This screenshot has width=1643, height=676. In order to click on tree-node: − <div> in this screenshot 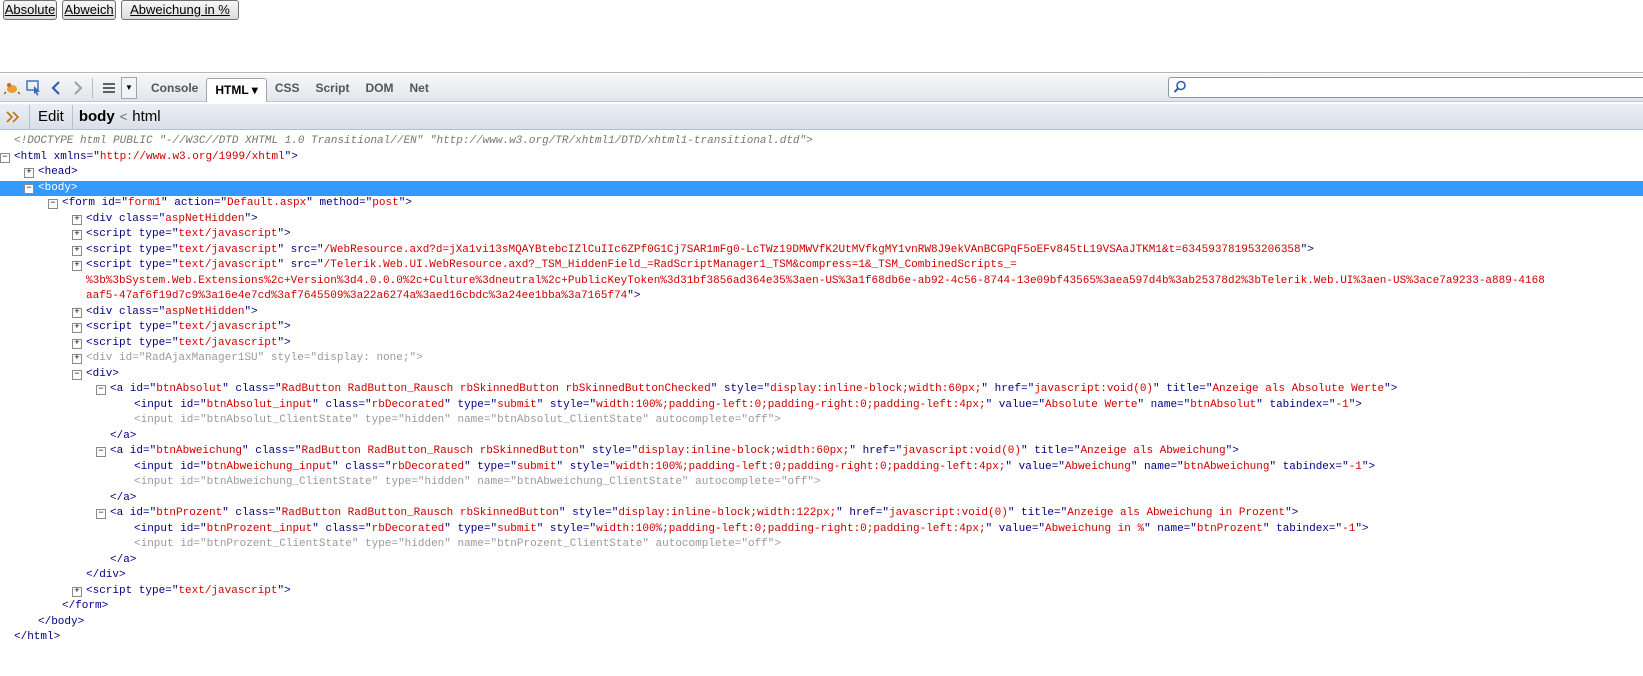, I will do `click(821, 375)`.